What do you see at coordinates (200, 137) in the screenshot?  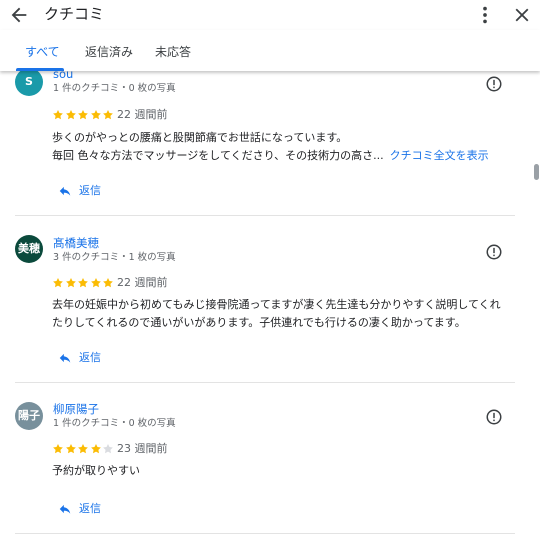 I see `review-text-line-1: 歩くのがやっとの腰痛と股関節痛でお世話になっています。` at bounding box center [200, 137].